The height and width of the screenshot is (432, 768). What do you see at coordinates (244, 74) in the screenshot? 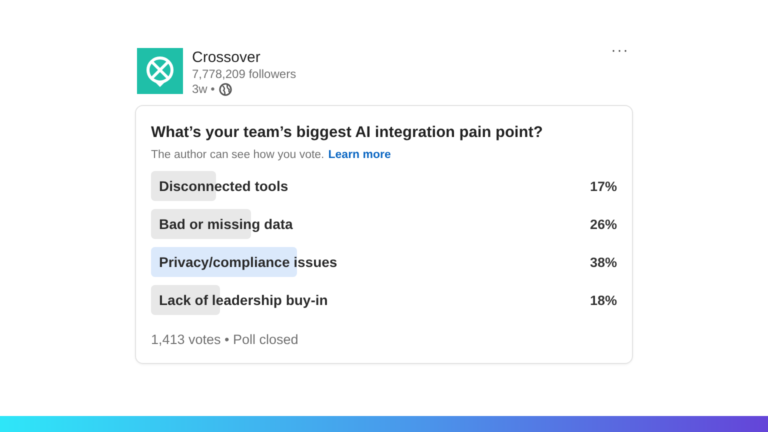
I see `follower-count: 7,778,209 followers` at bounding box center [244, 74].